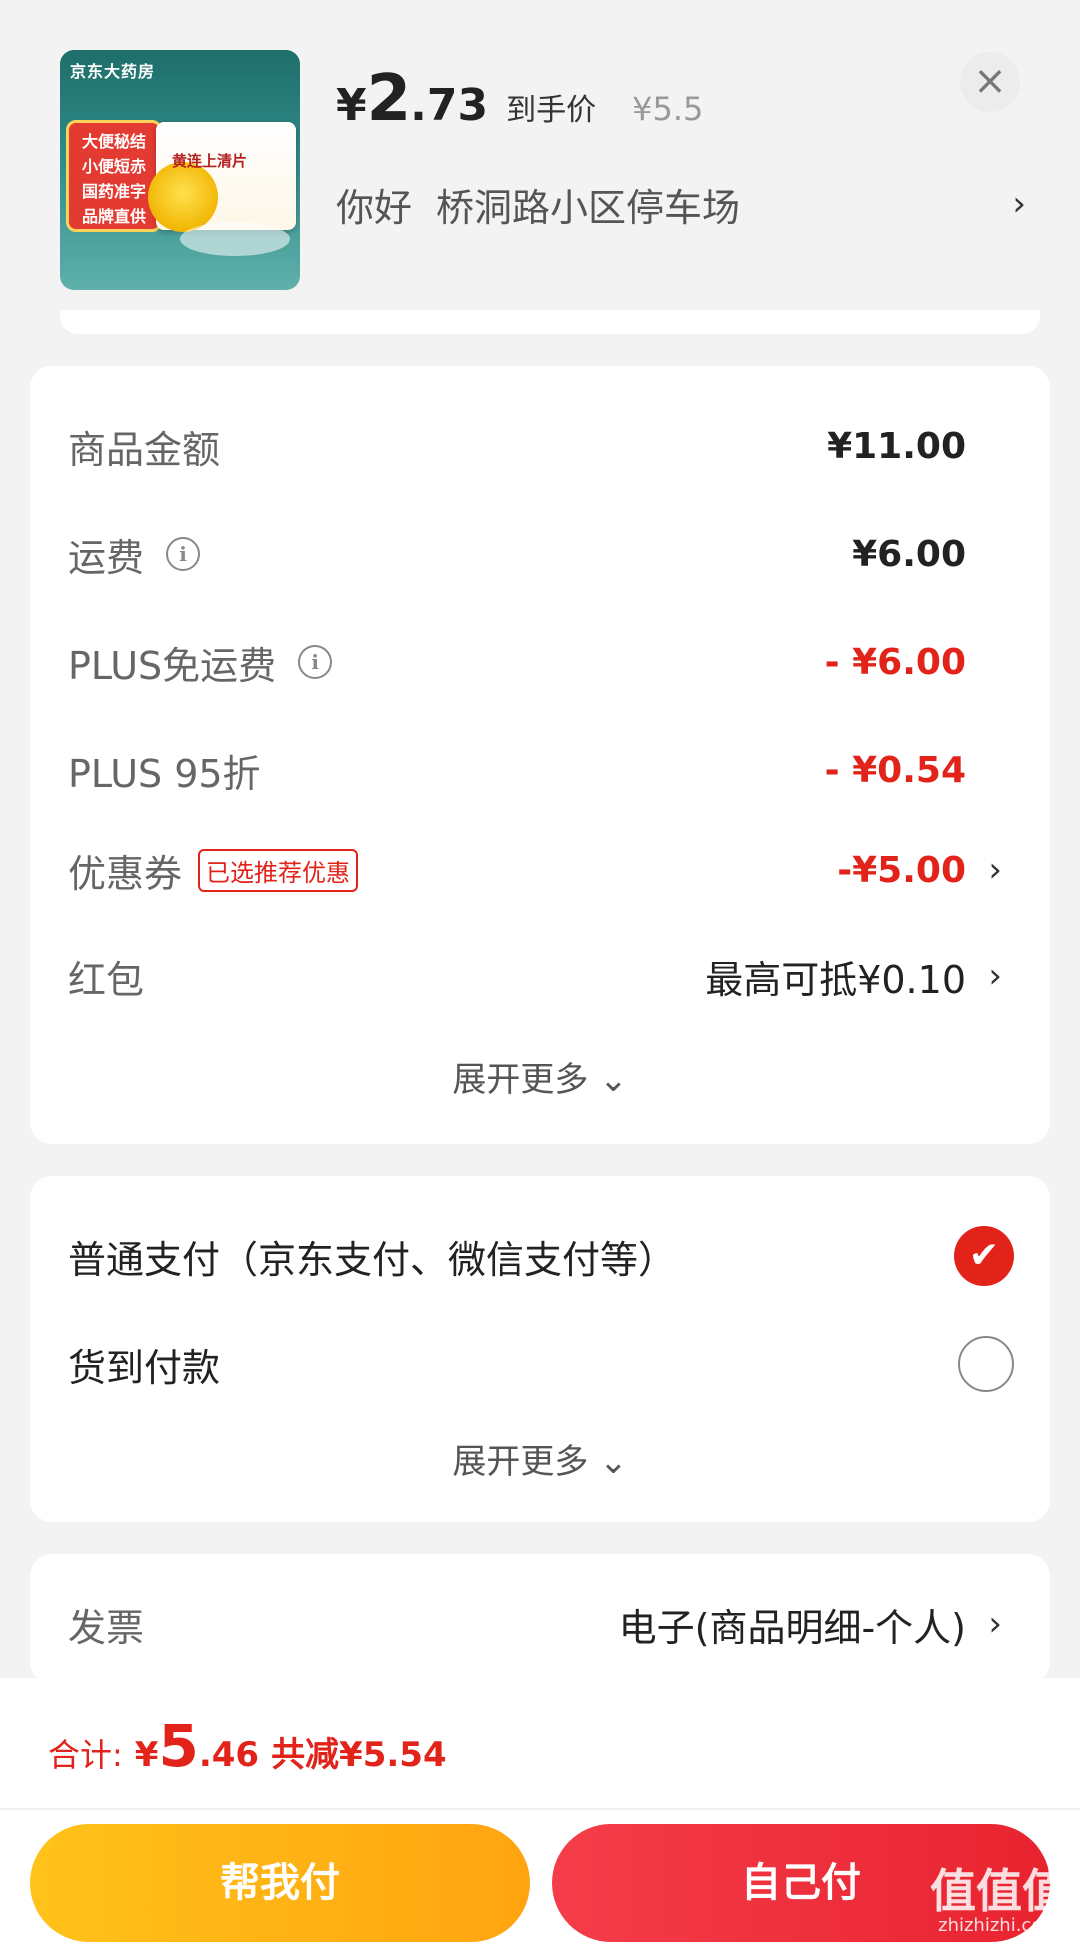 This screenshot has width=1080, height=1956. What do you see at coordinates (895, 770) in the screenshot?
I see `row-value: - ¥0.54` at bounding box center [895, 770].